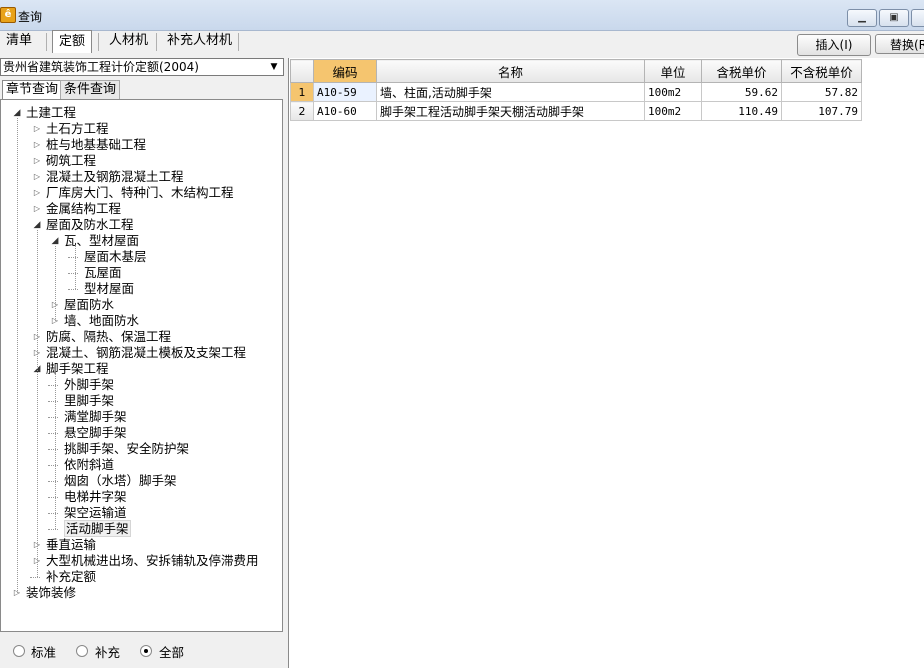 The image size is (924, 668). I want to click on tree-item-label: 装饰装修, so click(51, 592).